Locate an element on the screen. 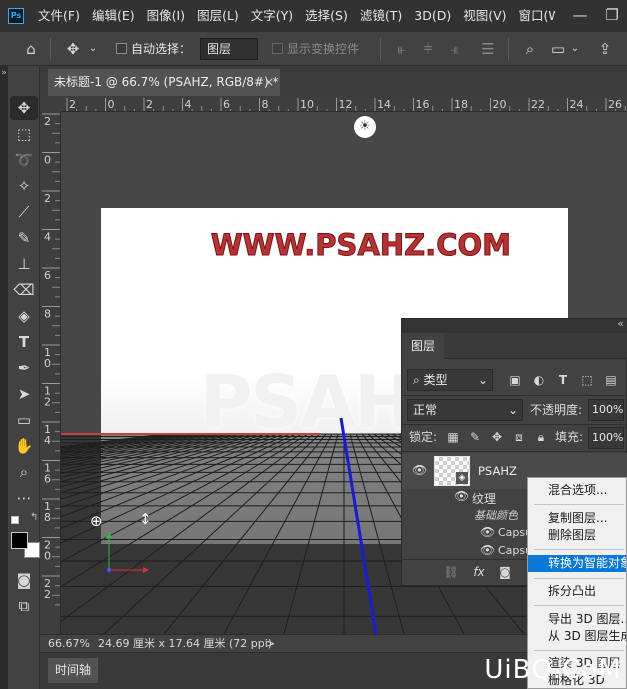 The width and height of the screenshot is (627, 689). filter-smart-object-icon: ▤ is located at coordinates (611, 380).